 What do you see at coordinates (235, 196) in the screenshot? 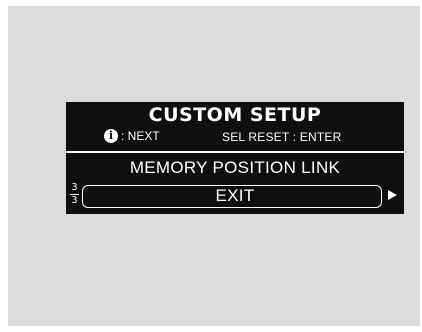
I see `menu-item-exit: EXIT` at bounding box center [235, 196].